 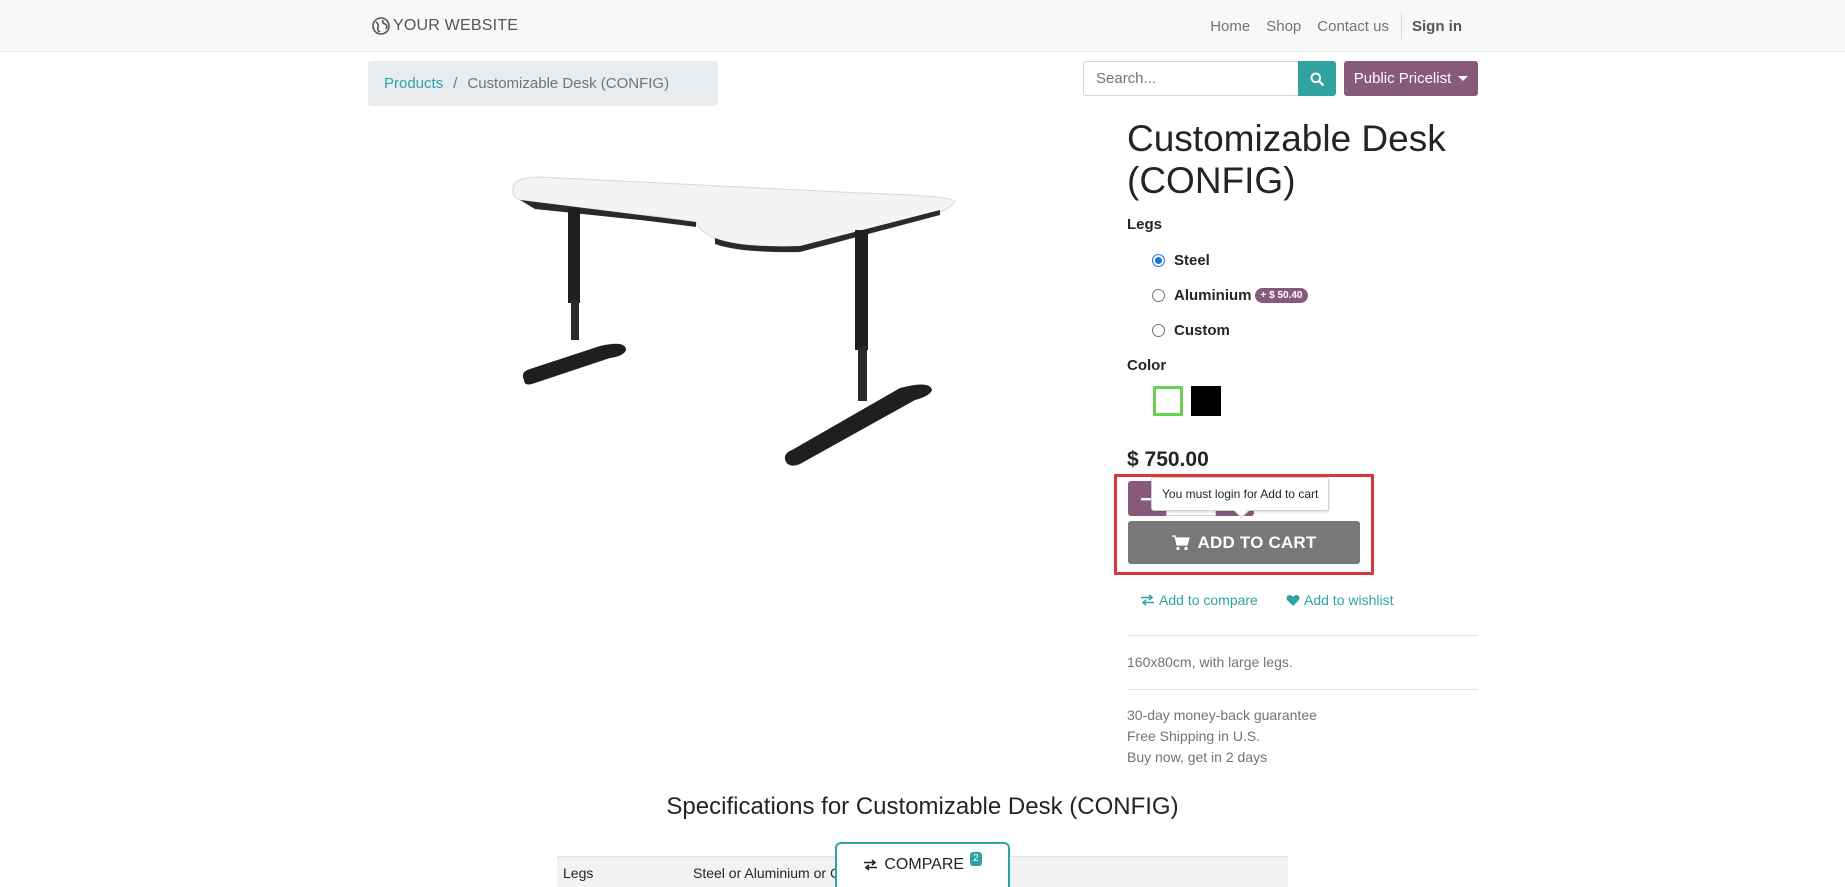 What do you see at coordinates (413, 83) in the screenshot?
I see `breadcrumb-products-link: Products` at bounding box center [413, 83].